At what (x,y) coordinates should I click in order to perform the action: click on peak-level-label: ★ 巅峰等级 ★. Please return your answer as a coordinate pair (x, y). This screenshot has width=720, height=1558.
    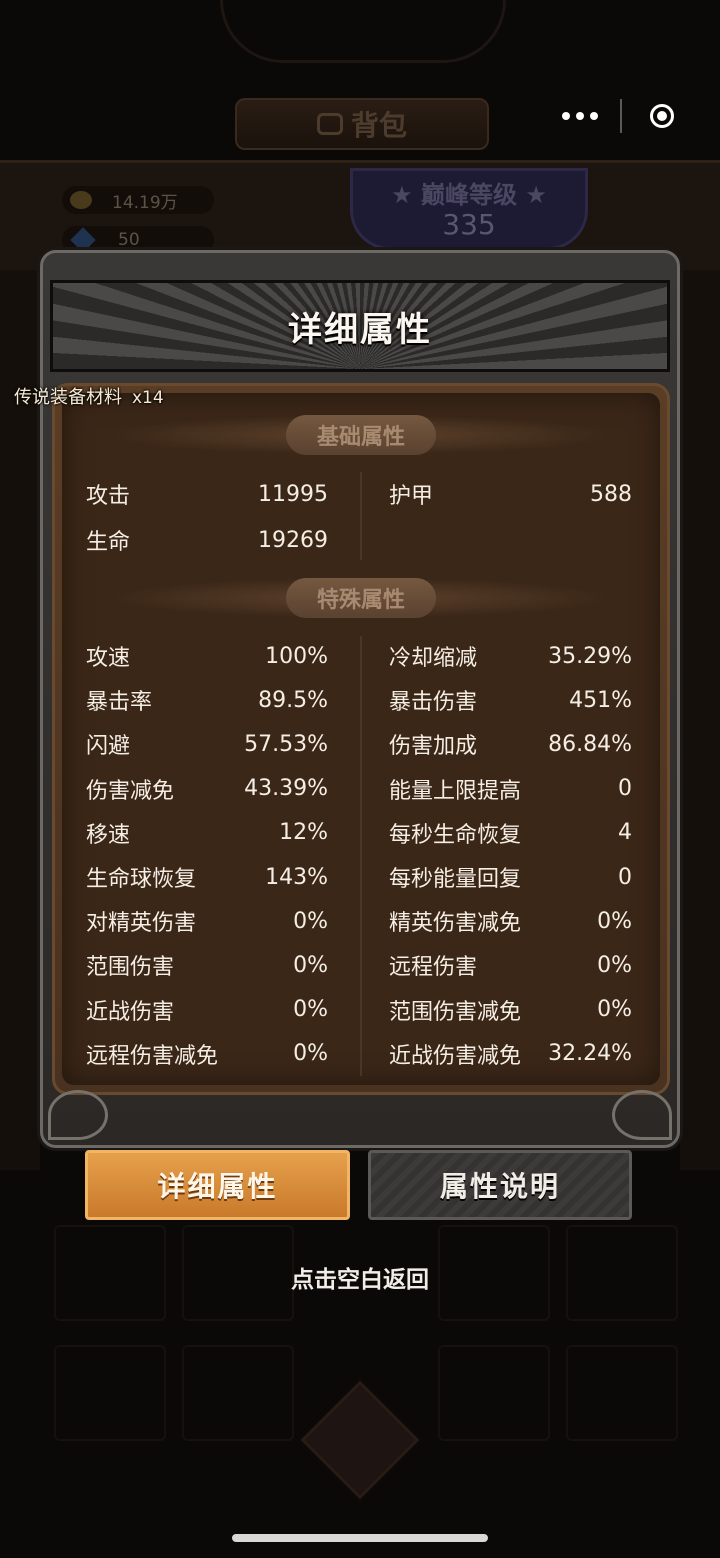
    Looking at the image, I should click on (469, 195).